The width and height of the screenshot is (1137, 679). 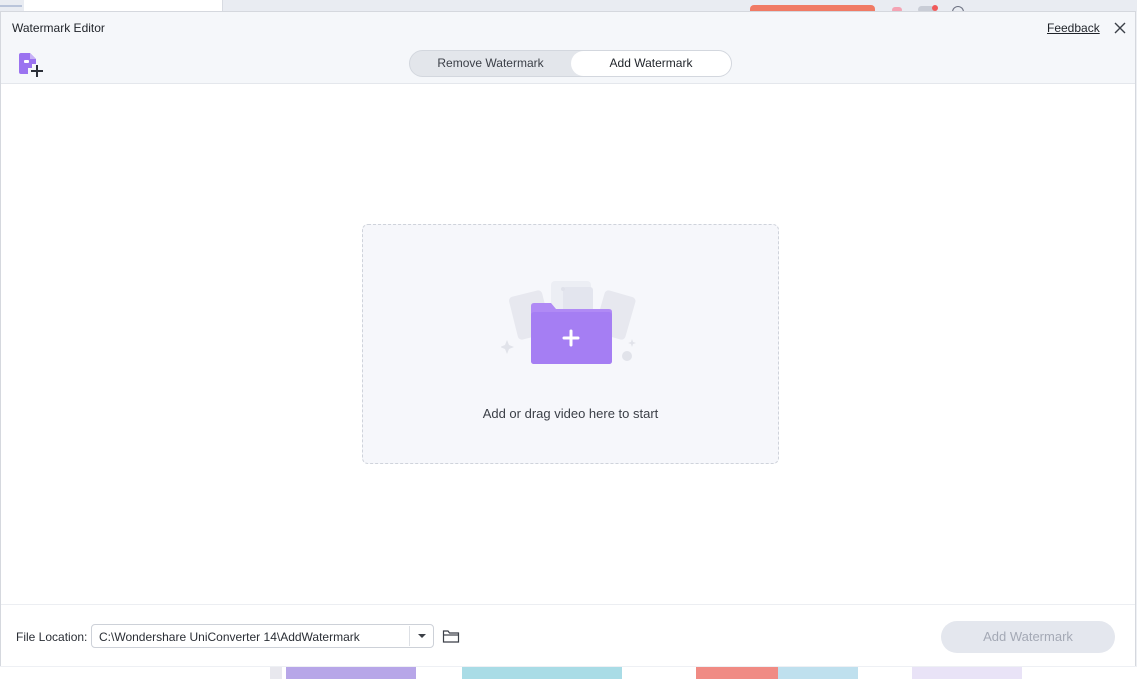 I want to click on background-app-bottom, so click(x=568, y=673).